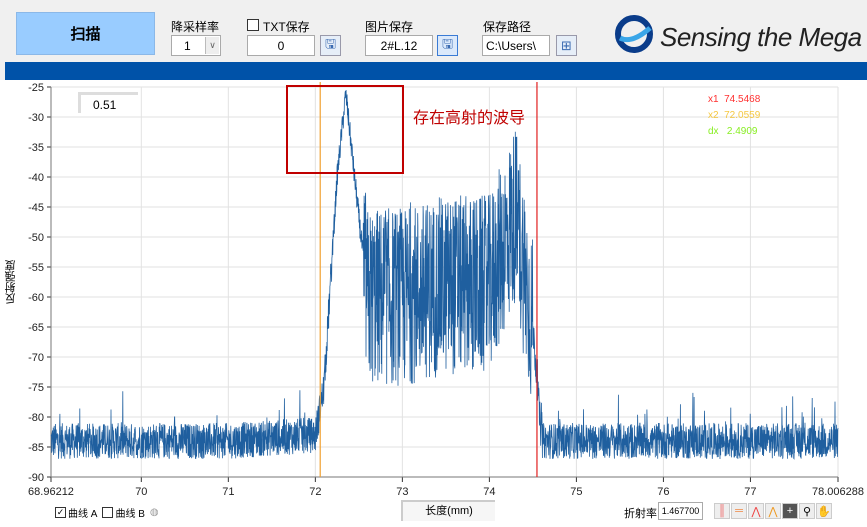 The width and height of the screenshot is (867, 527). Describe the element at coordinates (713, 131) in the screenshot. I see `dx-label: dx` at that location.